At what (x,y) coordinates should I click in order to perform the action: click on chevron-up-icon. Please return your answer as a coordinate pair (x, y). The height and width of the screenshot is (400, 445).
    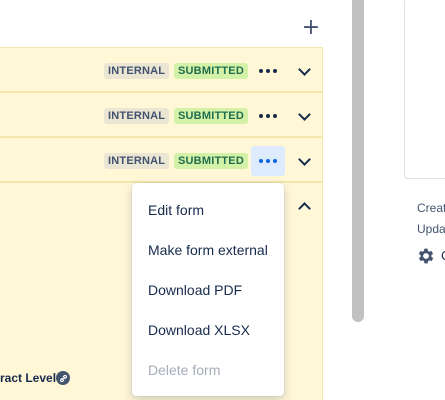
    Looking at the image, I should click on (304, 208).